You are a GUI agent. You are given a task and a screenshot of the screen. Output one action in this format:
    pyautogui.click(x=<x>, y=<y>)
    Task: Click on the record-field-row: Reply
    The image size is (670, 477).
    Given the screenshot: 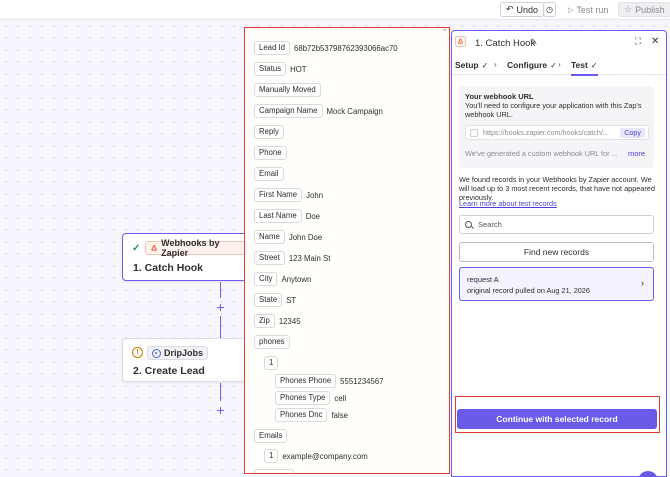 What is the action you would take?
    pyautogui.click(x=269, y=132)
    